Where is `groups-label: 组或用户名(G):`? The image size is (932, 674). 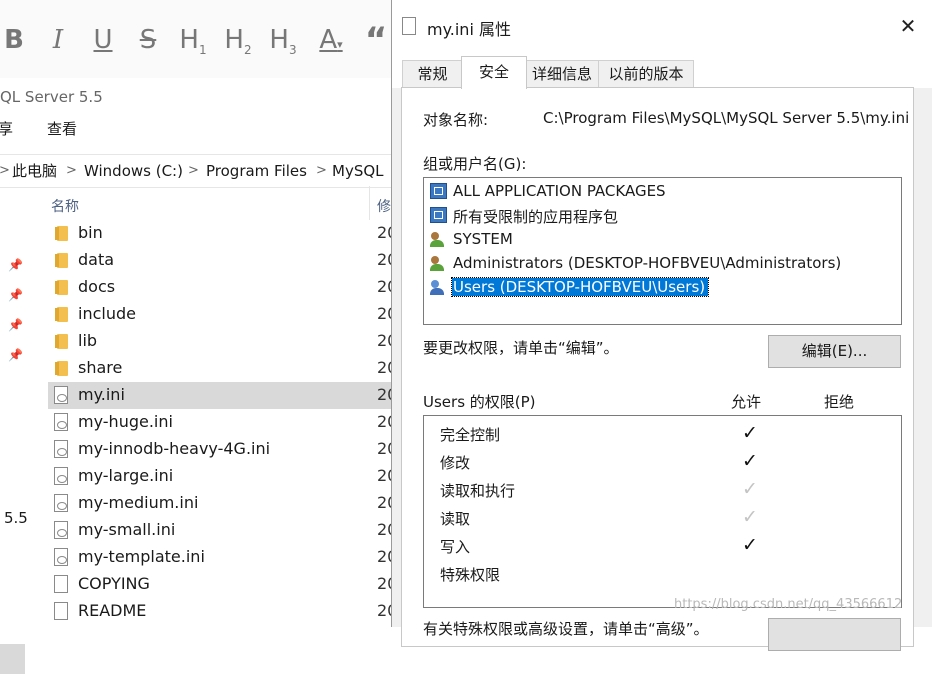
groups-label: 组或用户名(G): is located at coordinates (475, 164).